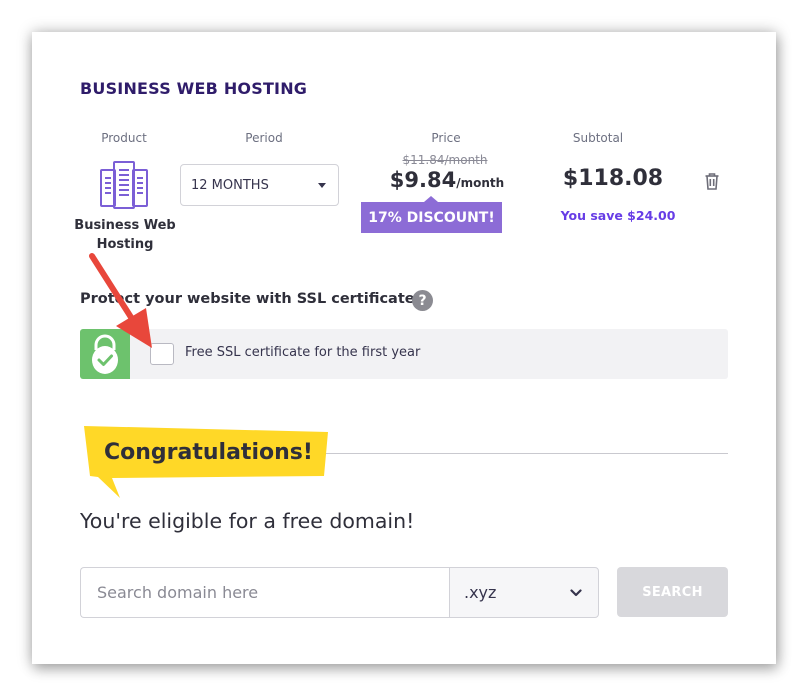 The width and height of the screenshot is (808, 697). I want to click on product-name: Business Web Hosting, so click(125, 235).